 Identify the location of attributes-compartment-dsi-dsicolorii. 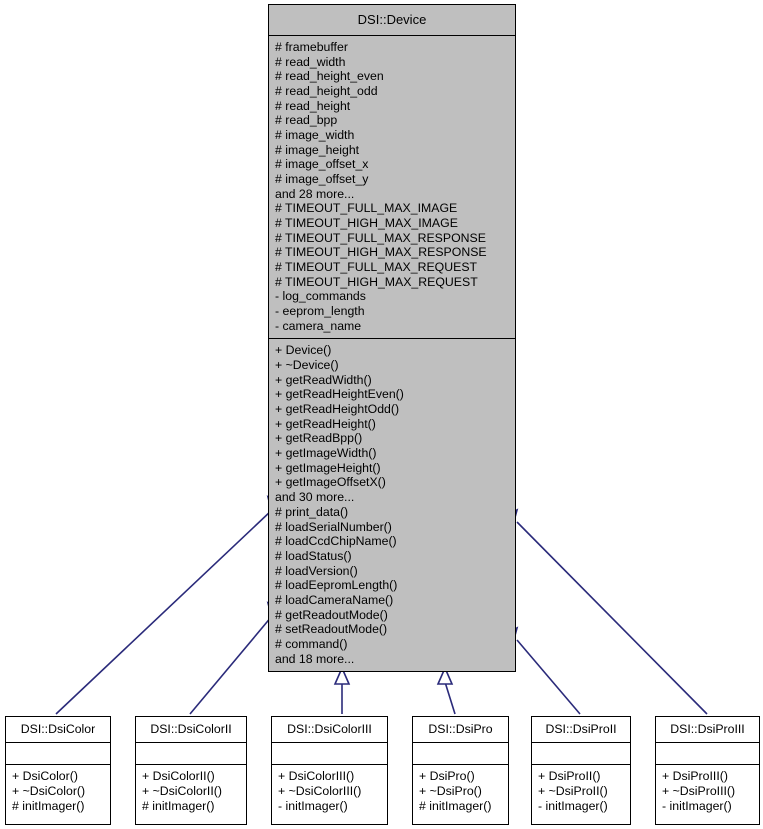
(191, 754).